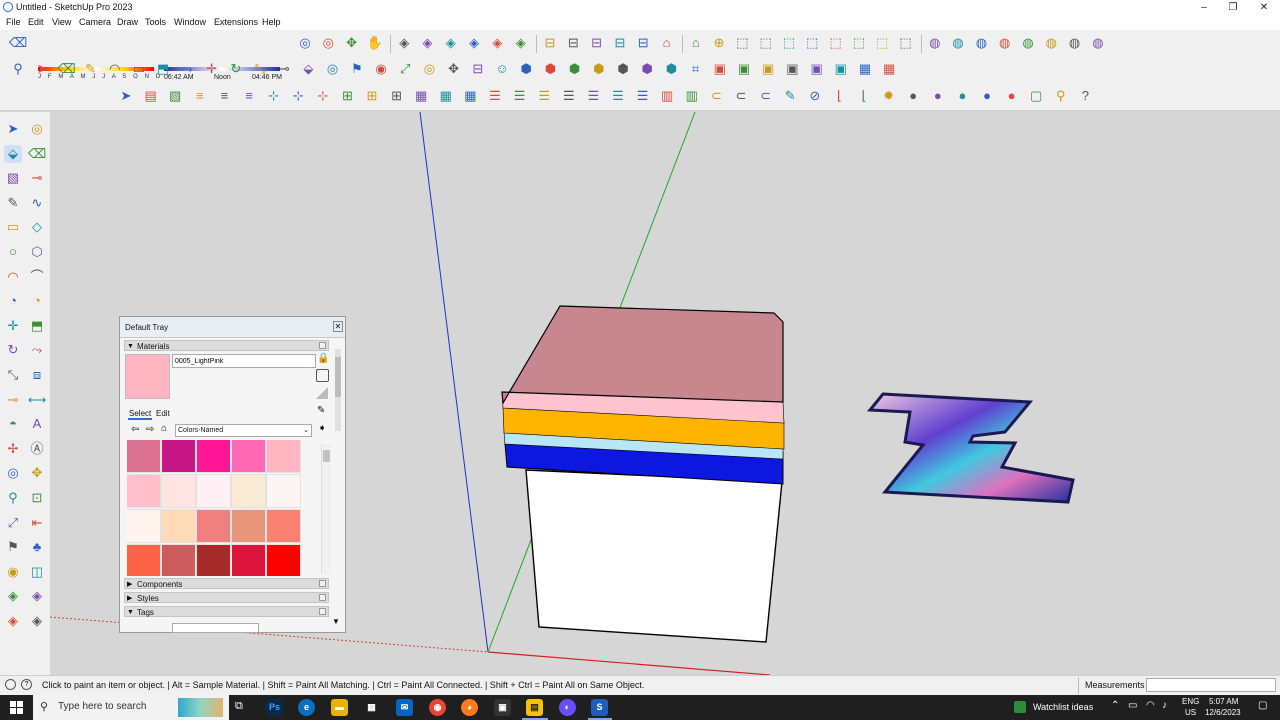 This screenshot has width=1280, height=720. Describe the element at coordinates (889, 69) in the screenshot. I see `grid-icon: ▦` at that location.